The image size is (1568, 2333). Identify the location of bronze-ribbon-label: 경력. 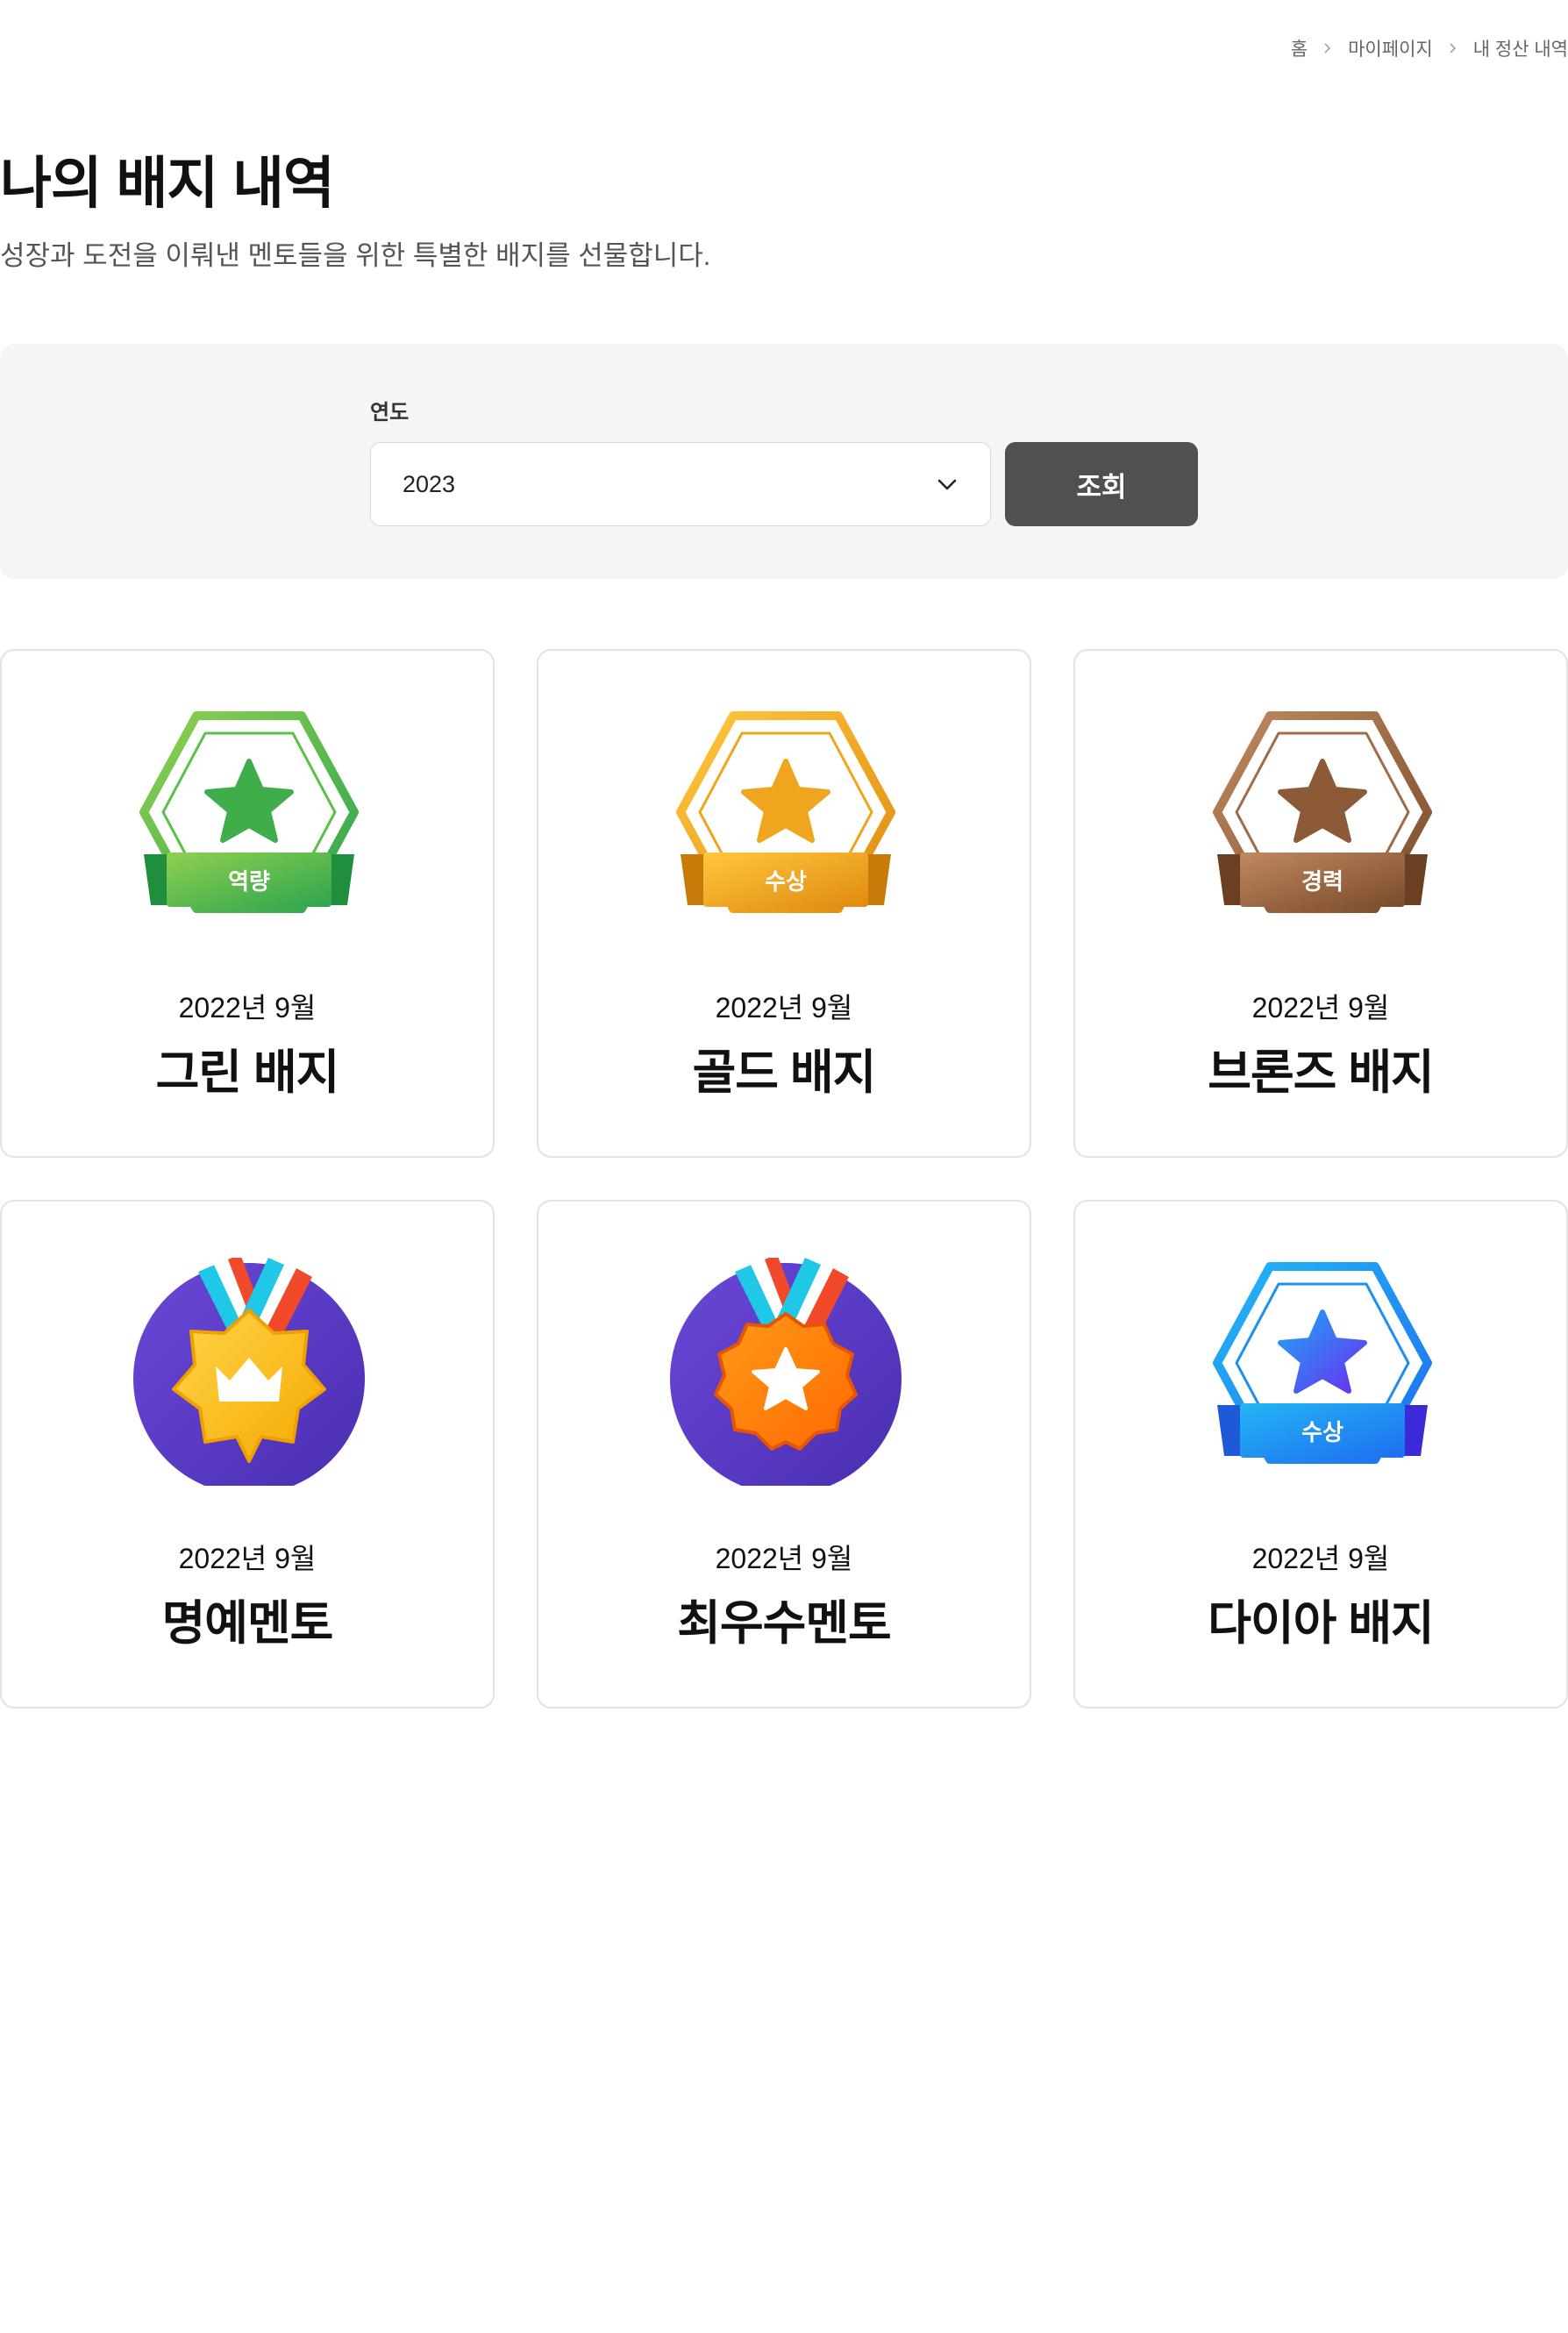
(1322, 882).